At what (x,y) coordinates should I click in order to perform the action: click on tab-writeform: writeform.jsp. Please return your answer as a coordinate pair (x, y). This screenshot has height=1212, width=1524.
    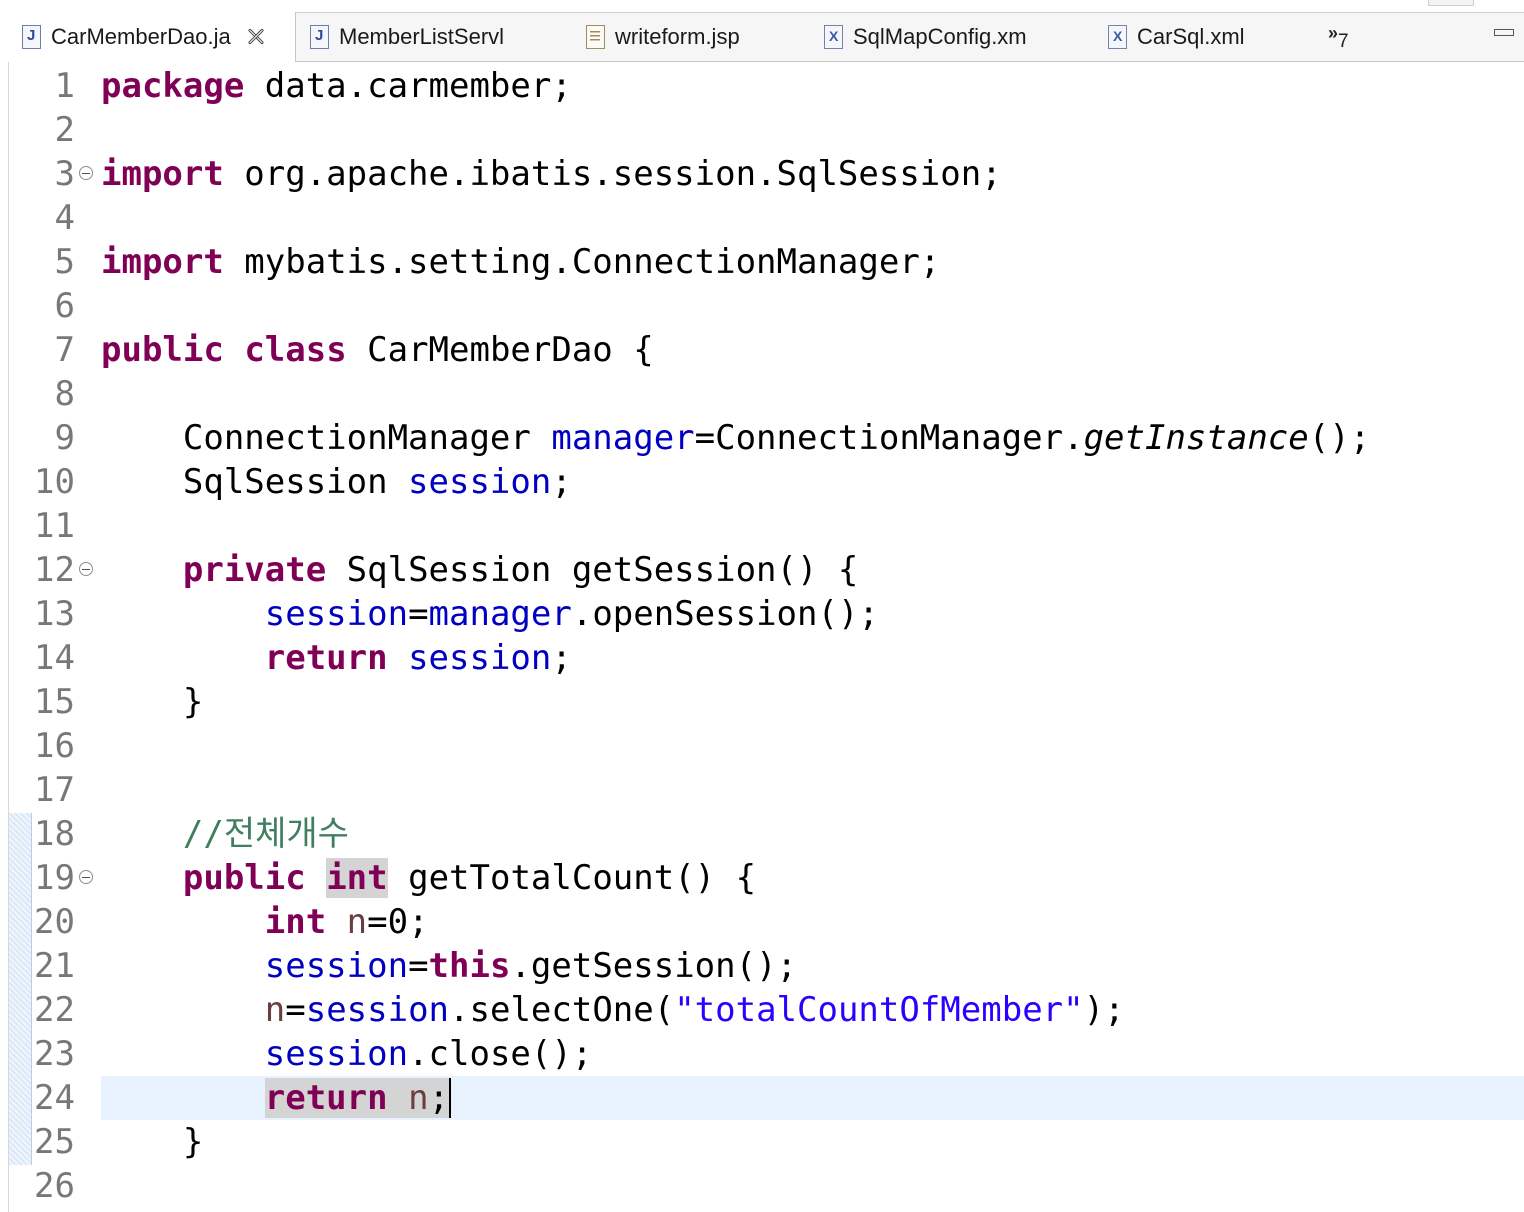
    Looking at the image, I should click on (663, 37).